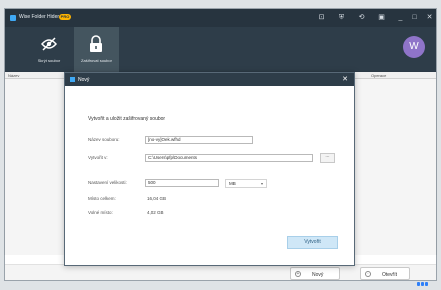 The height and width of the screenshot is (290, 441). I want to click on free-space-value: 4,02 GB, so click(155, 212).